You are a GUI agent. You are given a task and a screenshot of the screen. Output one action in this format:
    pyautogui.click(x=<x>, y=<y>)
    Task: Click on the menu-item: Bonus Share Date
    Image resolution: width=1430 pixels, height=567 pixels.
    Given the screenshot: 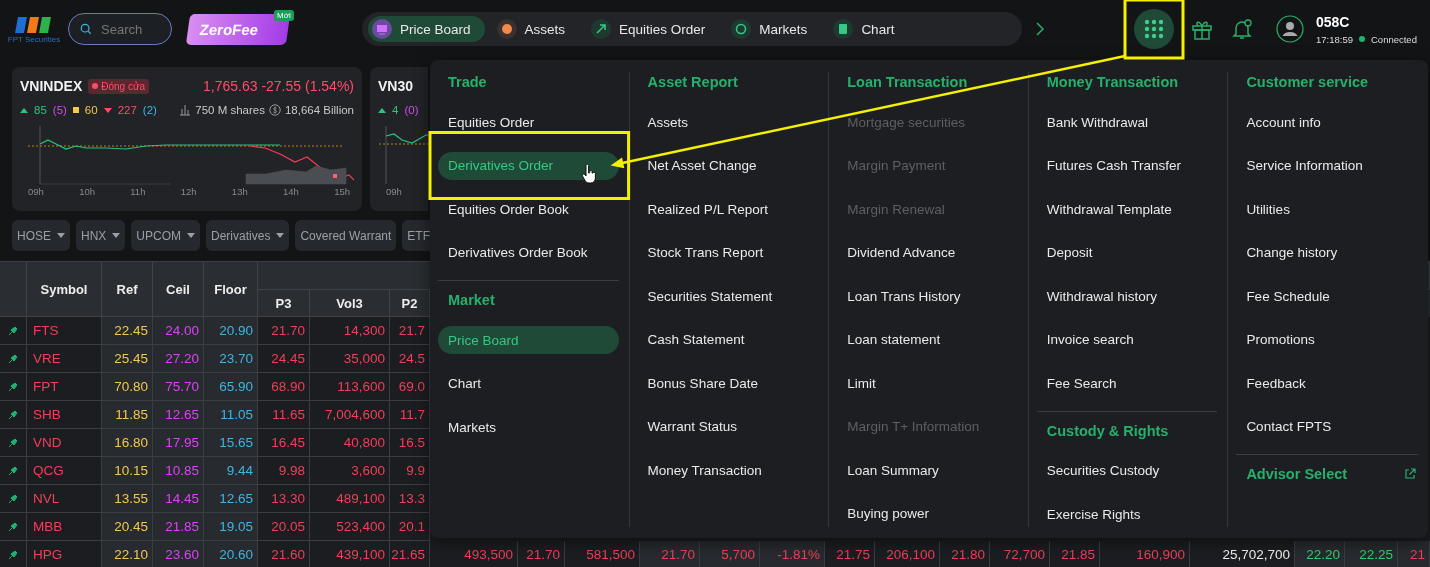 What is the action you would take?
    pyautogui.click(x=728, y=383)
    